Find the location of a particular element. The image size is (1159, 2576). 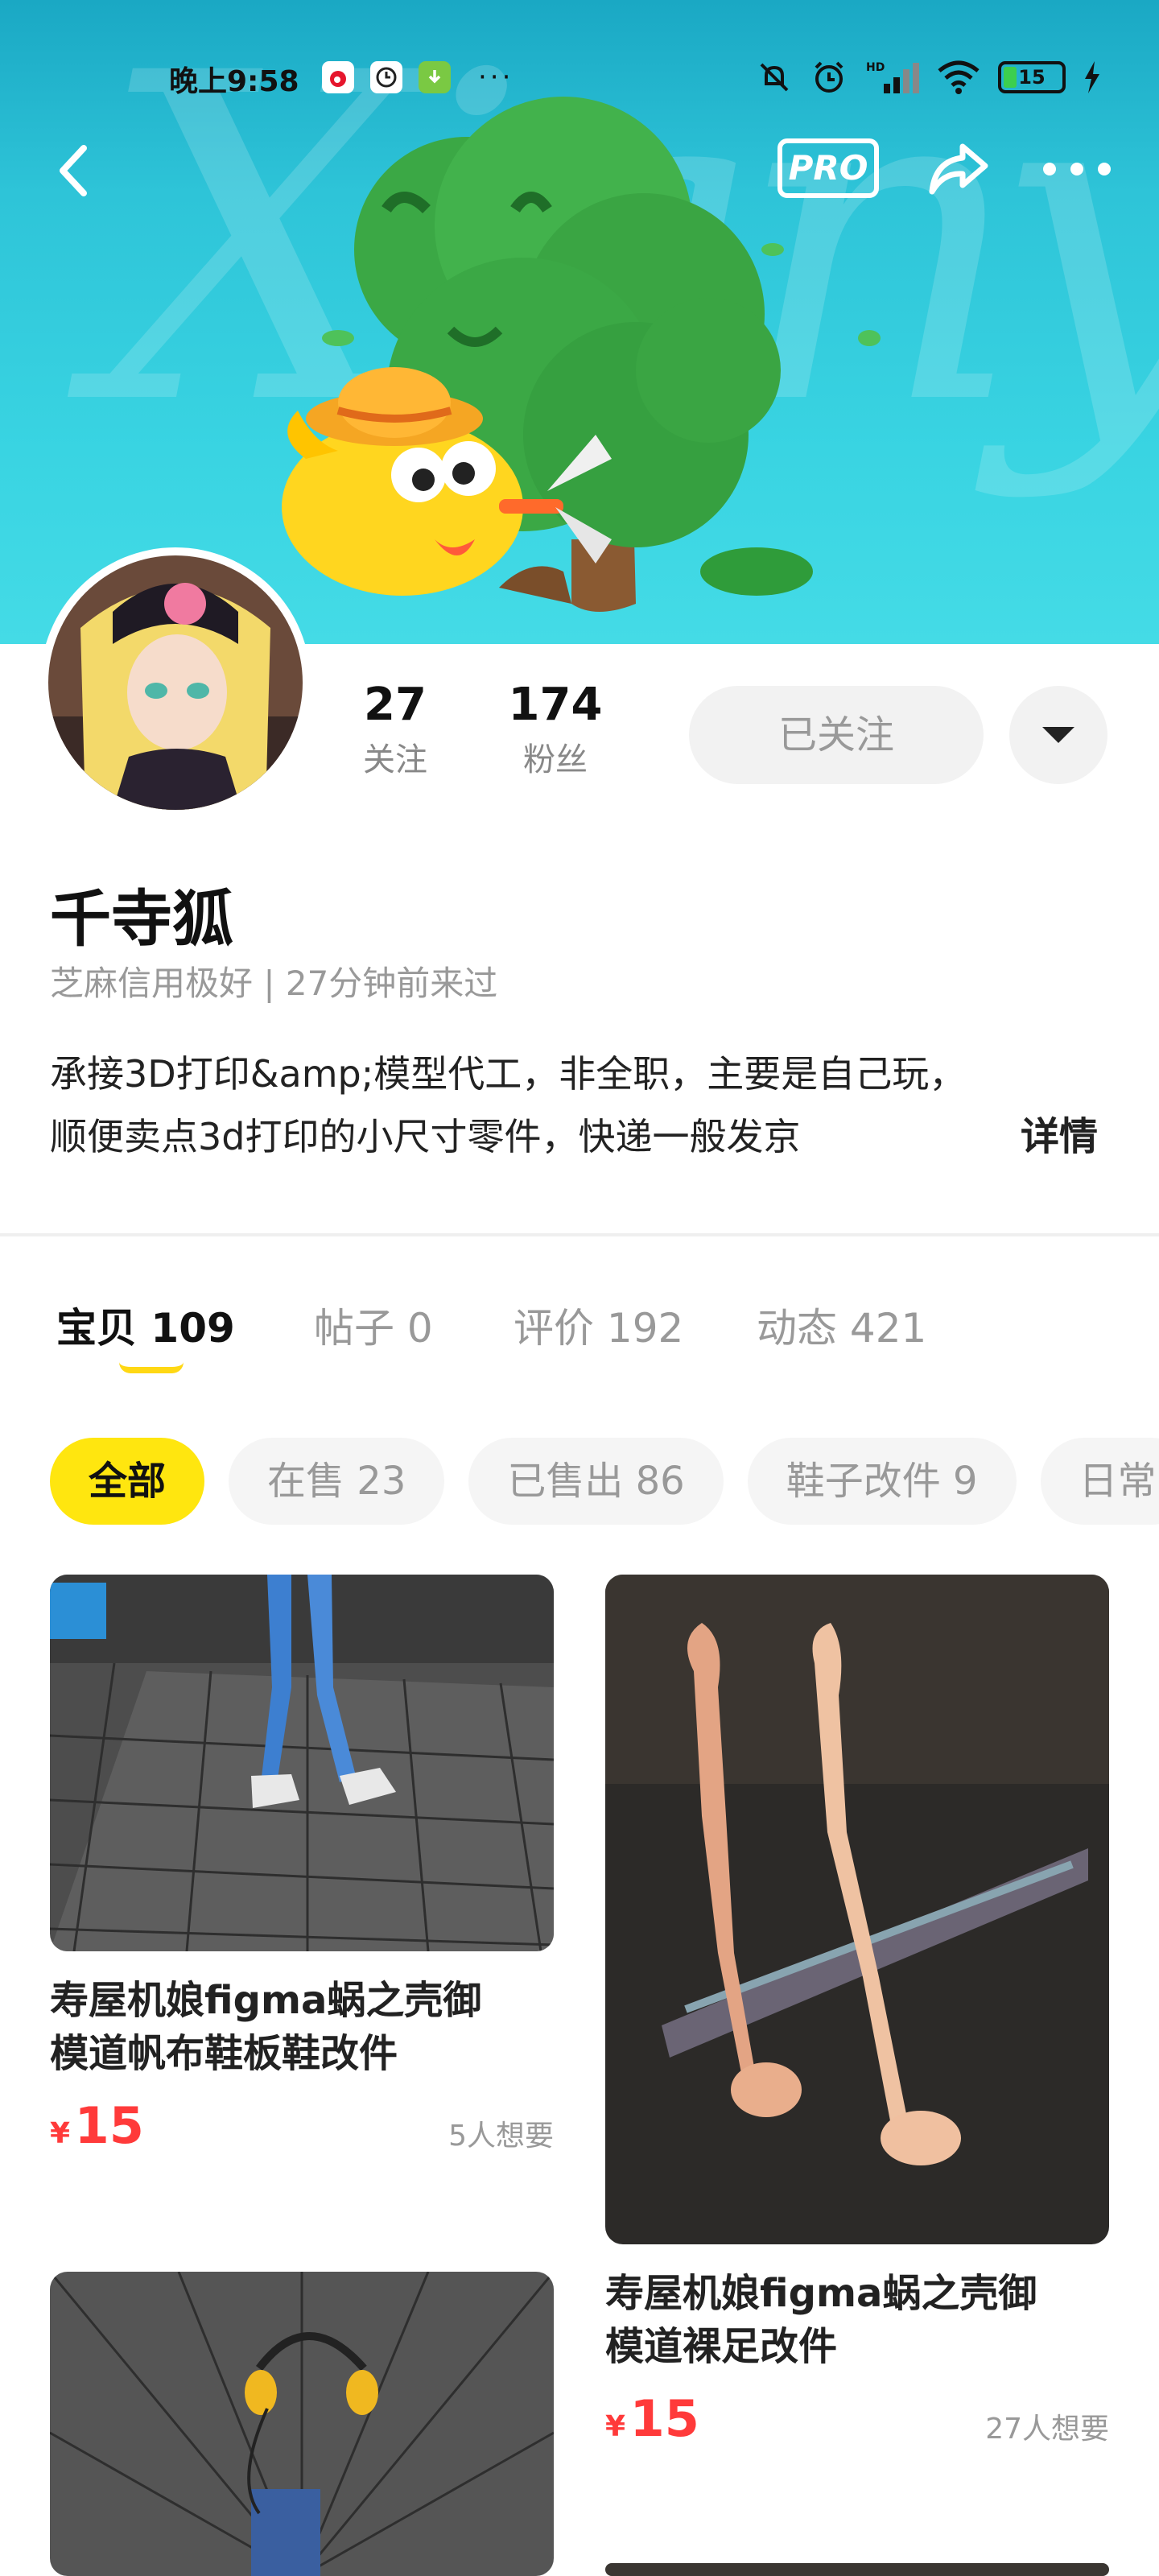

battery-level-fill is located at coordinates (1010, 77).